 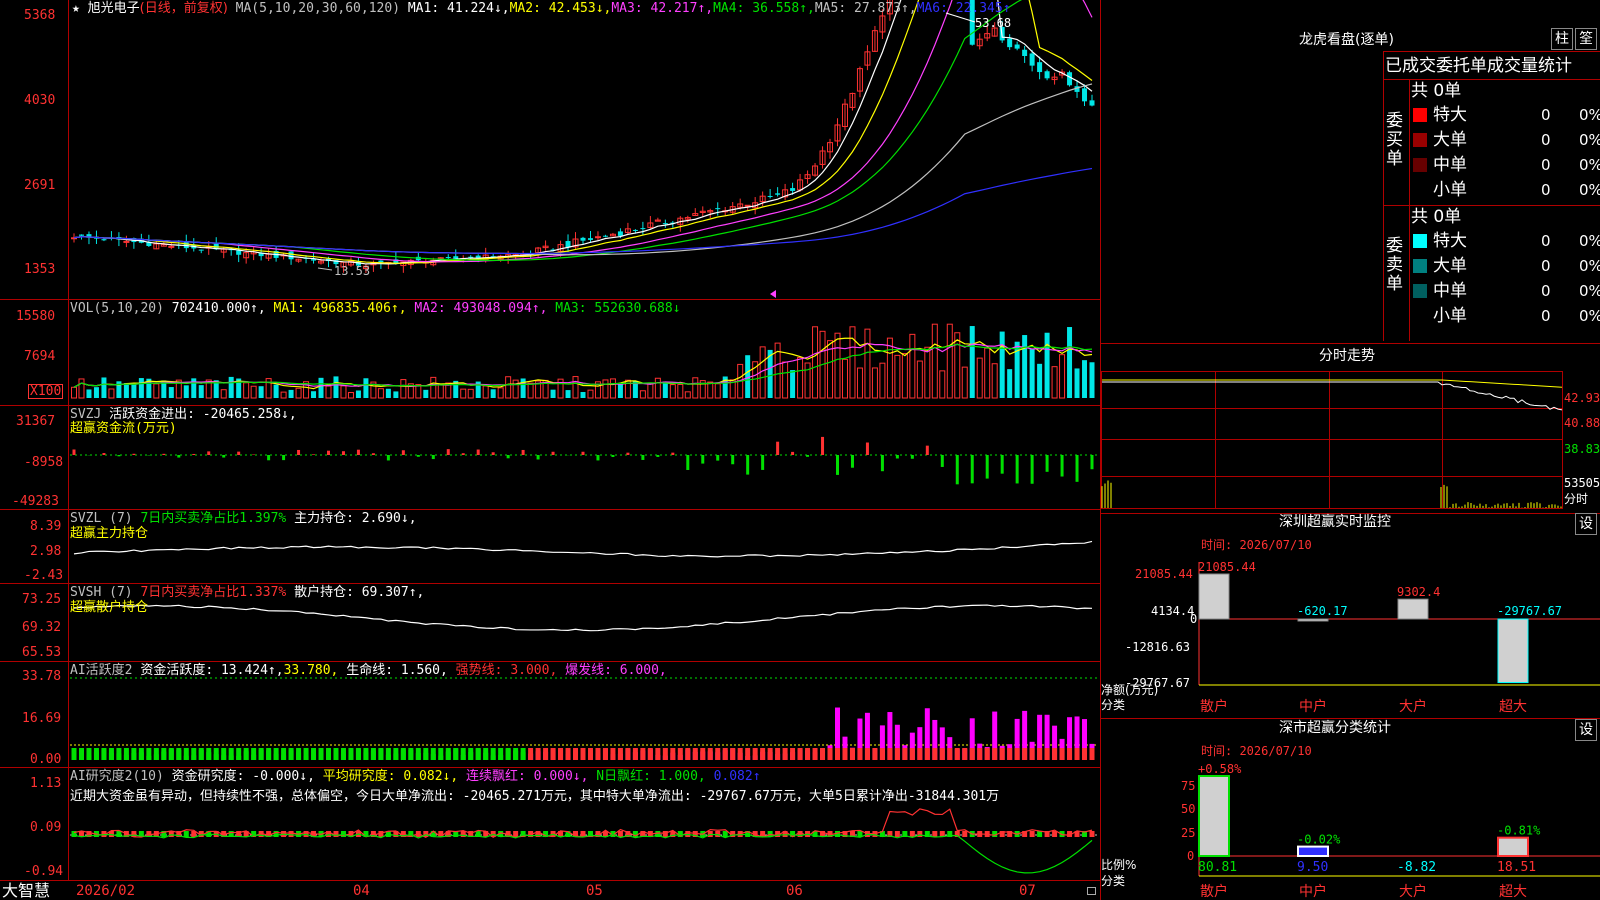 I want to click on date-label: 2026/02, so click(x=106, y=891).